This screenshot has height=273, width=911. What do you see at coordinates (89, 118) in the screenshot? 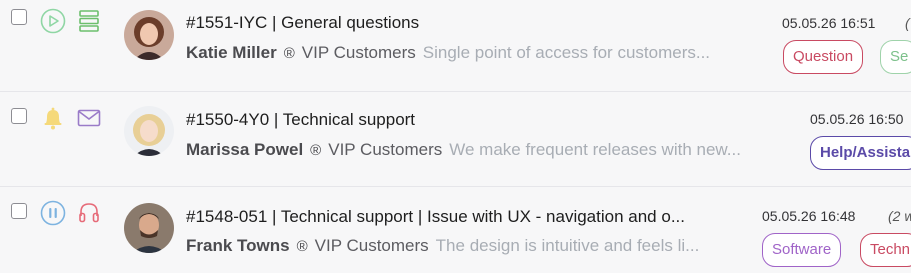
I see `mail-icon` at bounding box center [89, 118].